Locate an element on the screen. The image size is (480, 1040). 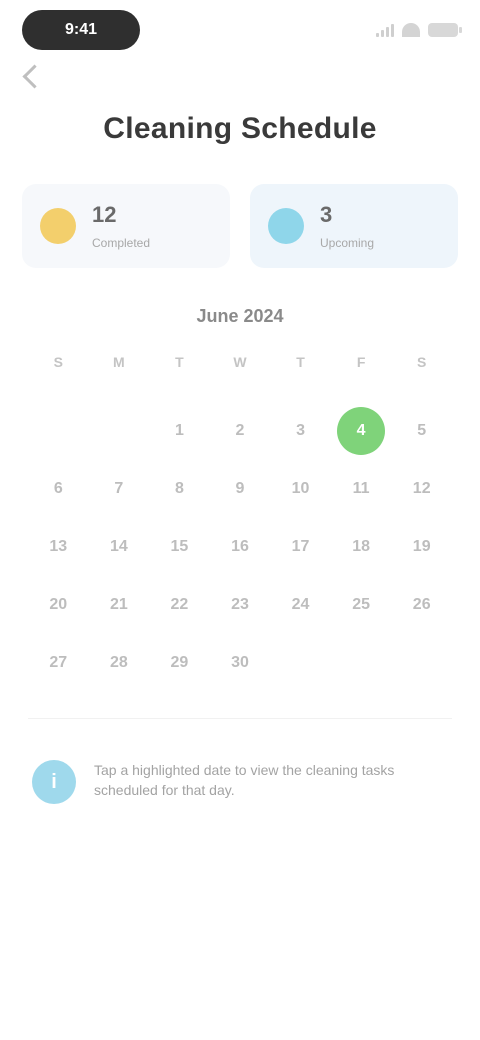
month-label: June 2024 is located at coordinates (240, 316).